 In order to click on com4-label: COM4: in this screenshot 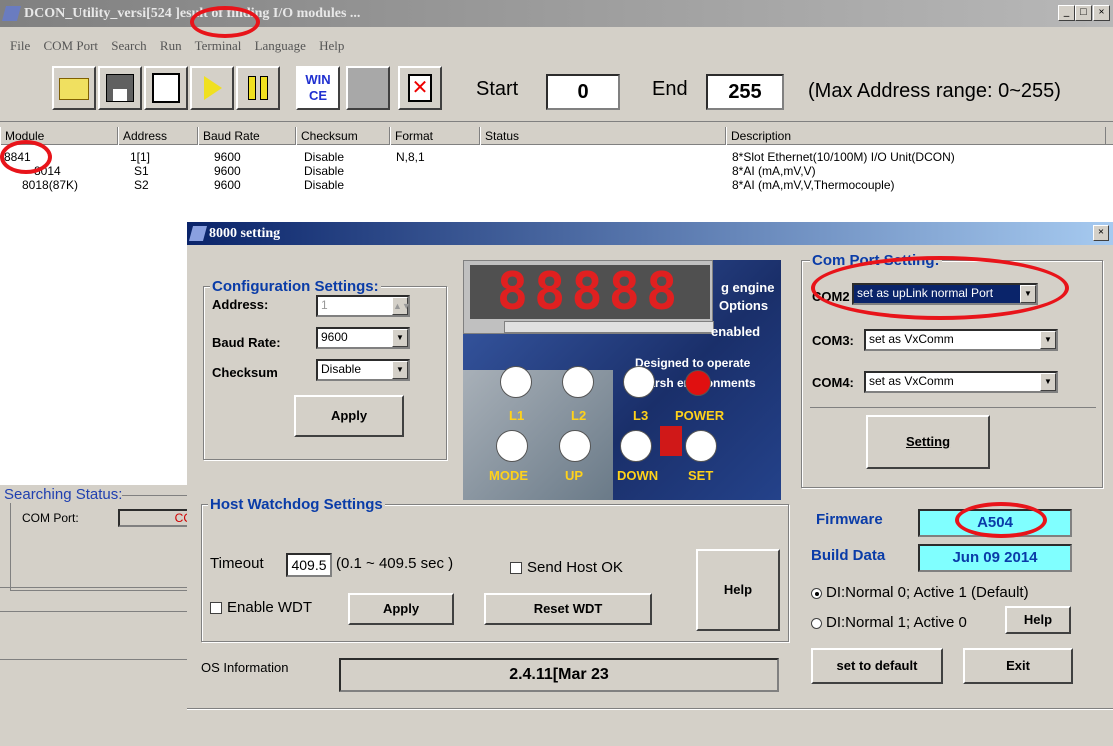, I will do `click(833, 382)`.